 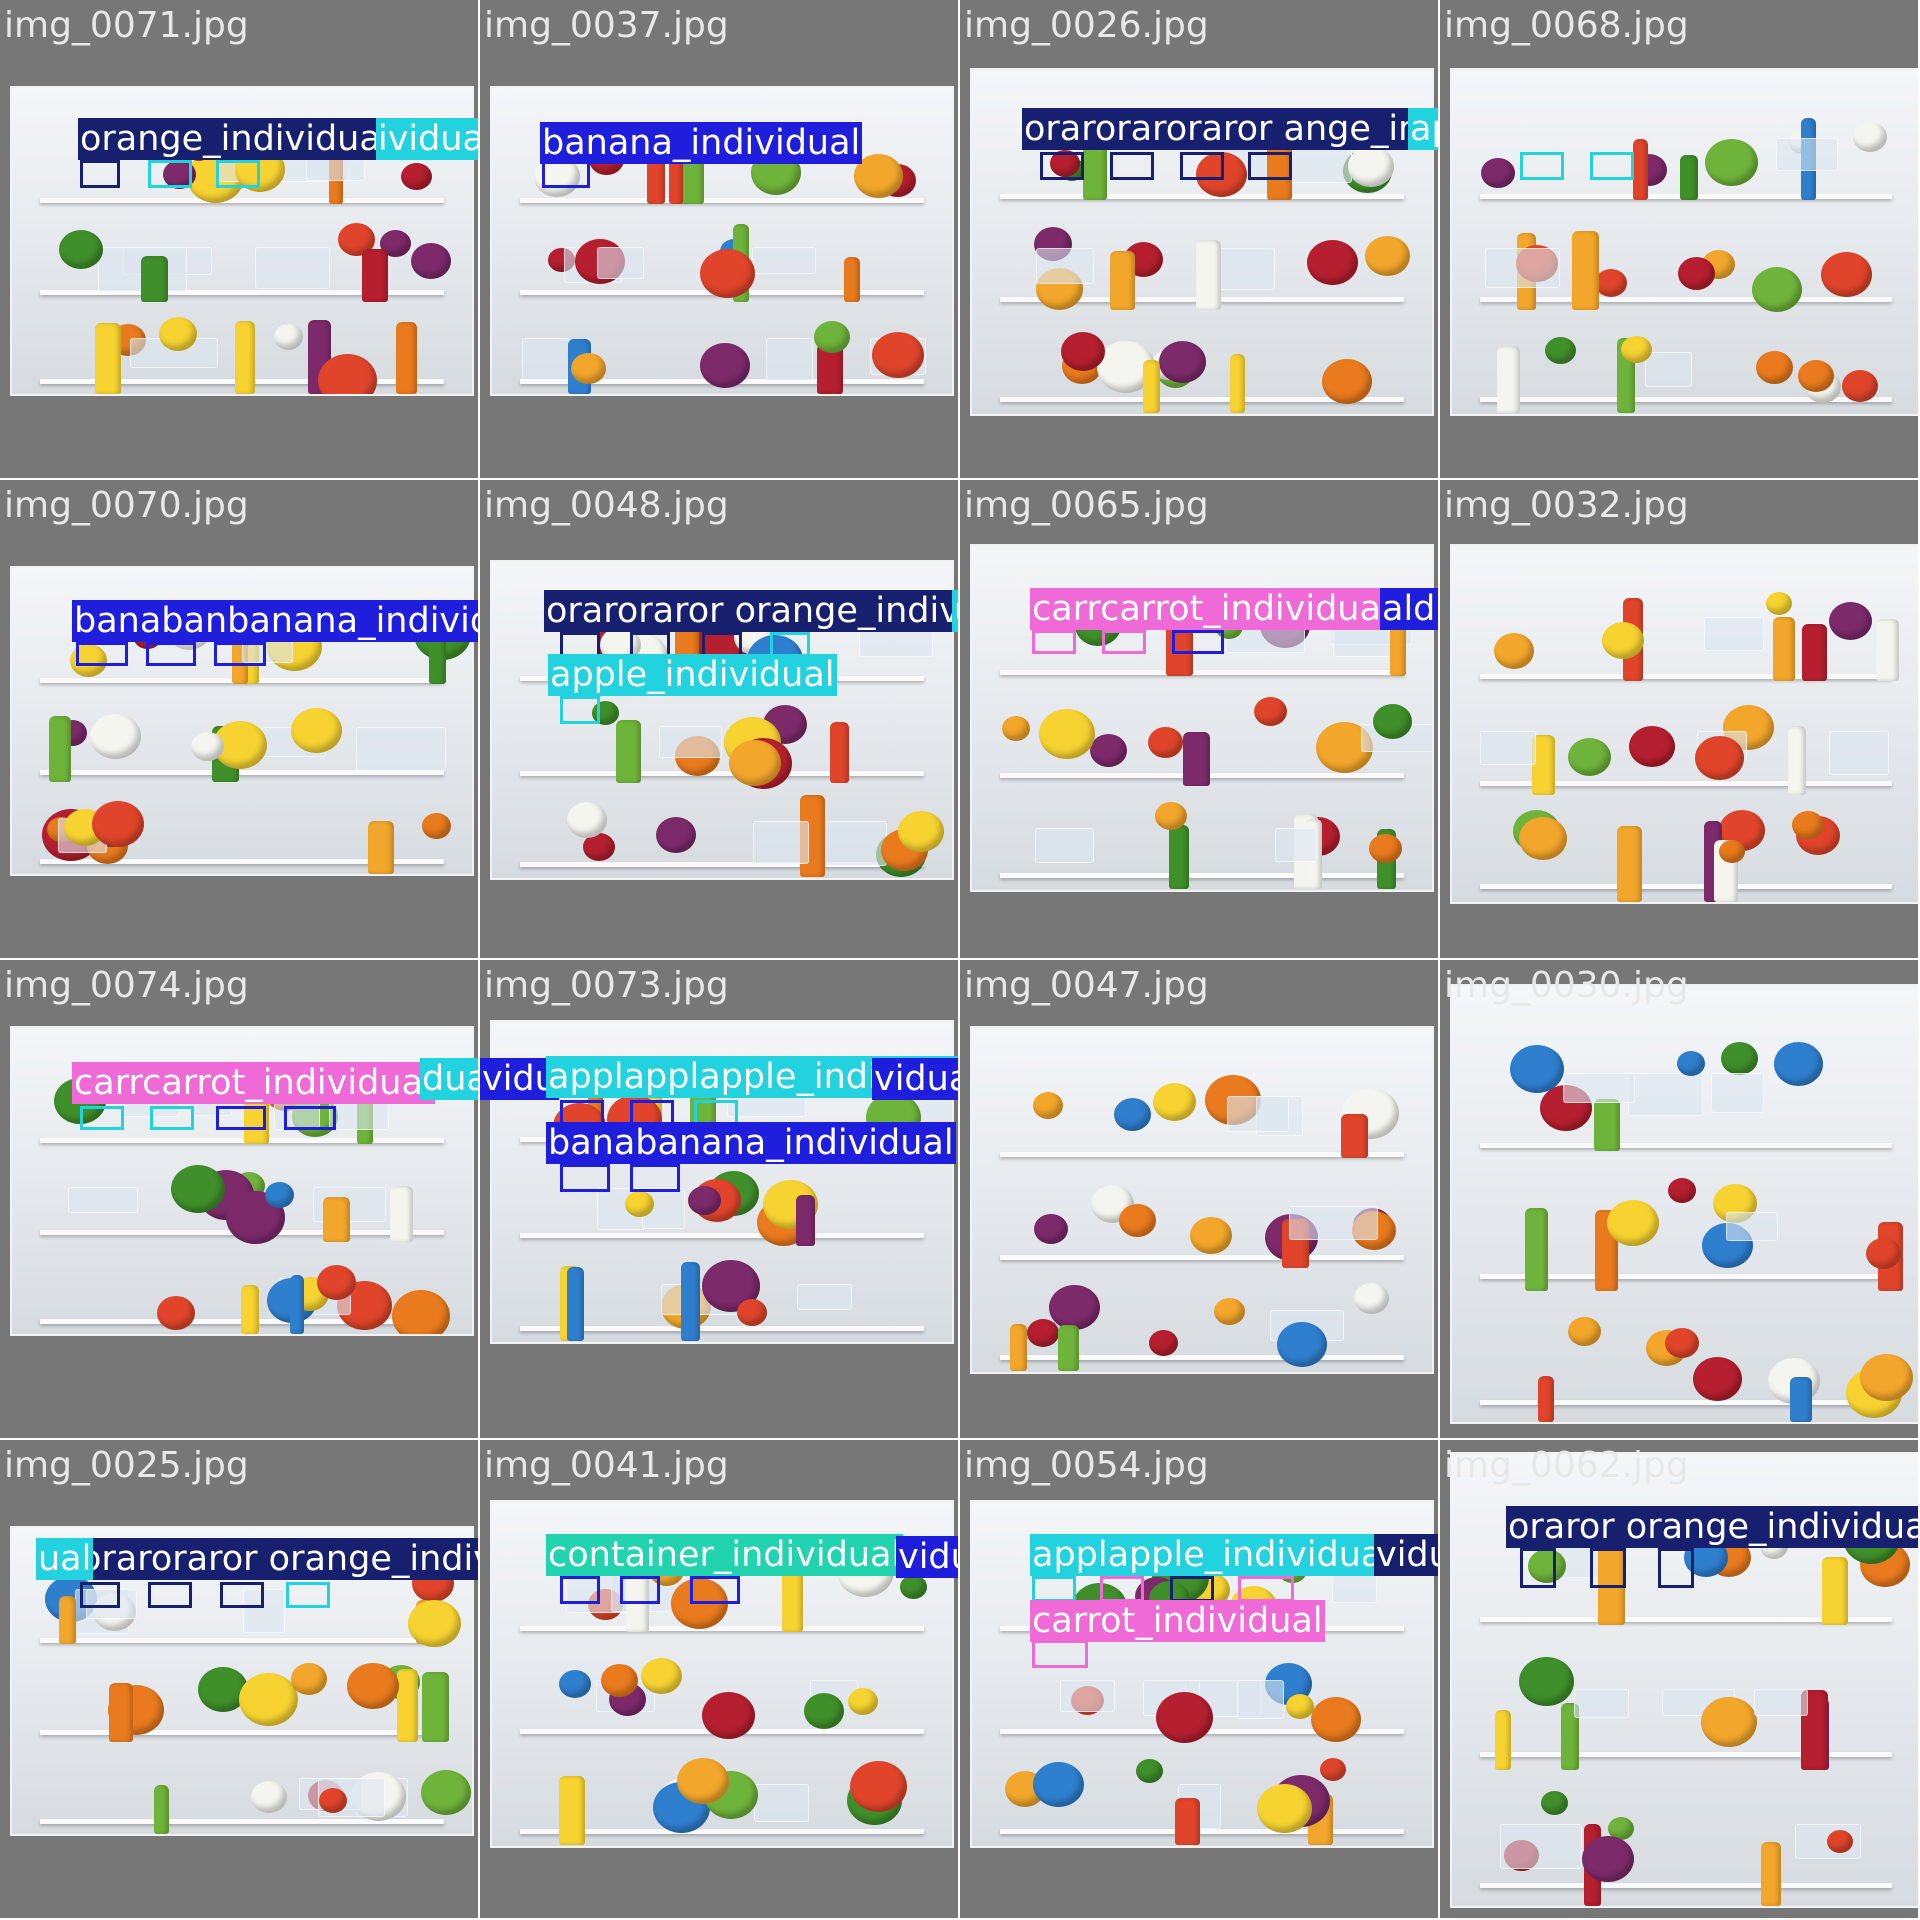 I want to click on detection-label: vidual, so click(x=915, y=1079).